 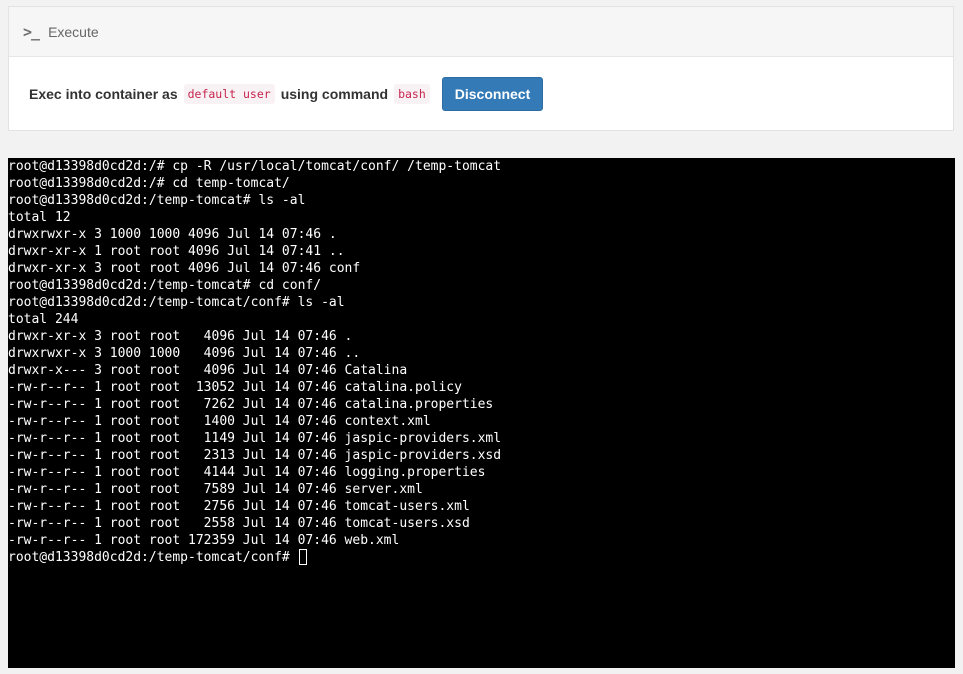 What do you see at coordinates (39, 217) in the screenshot?
I see `terminal-line: total 12` at bounding box center [39, 217].